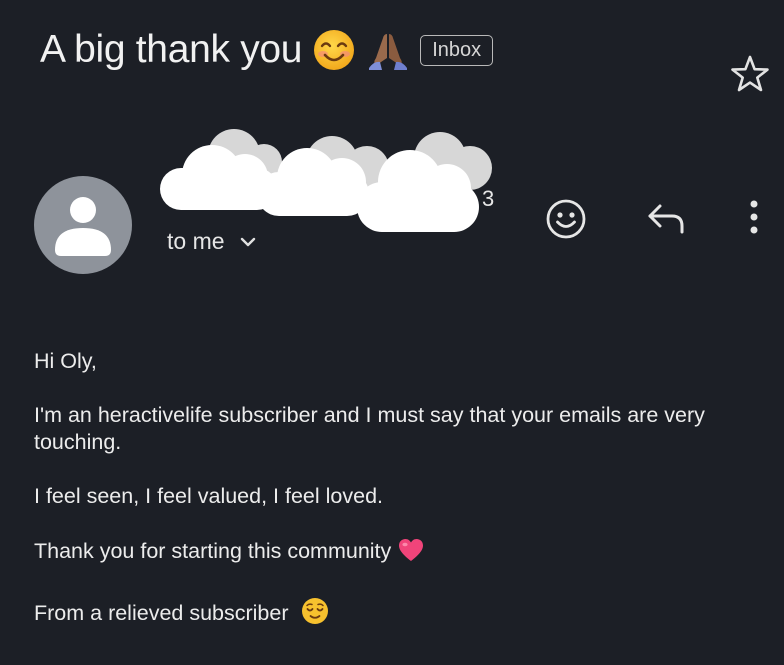  I want to click on add-reaction-button, so click(566, 219).